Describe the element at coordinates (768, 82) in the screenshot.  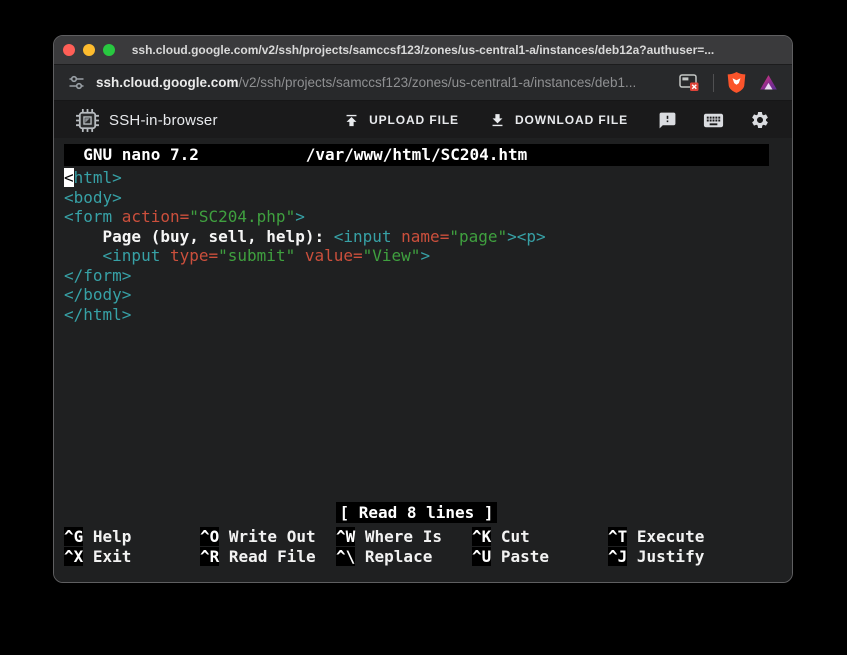
I see `brave-rewards-triangle-icon` at that location.